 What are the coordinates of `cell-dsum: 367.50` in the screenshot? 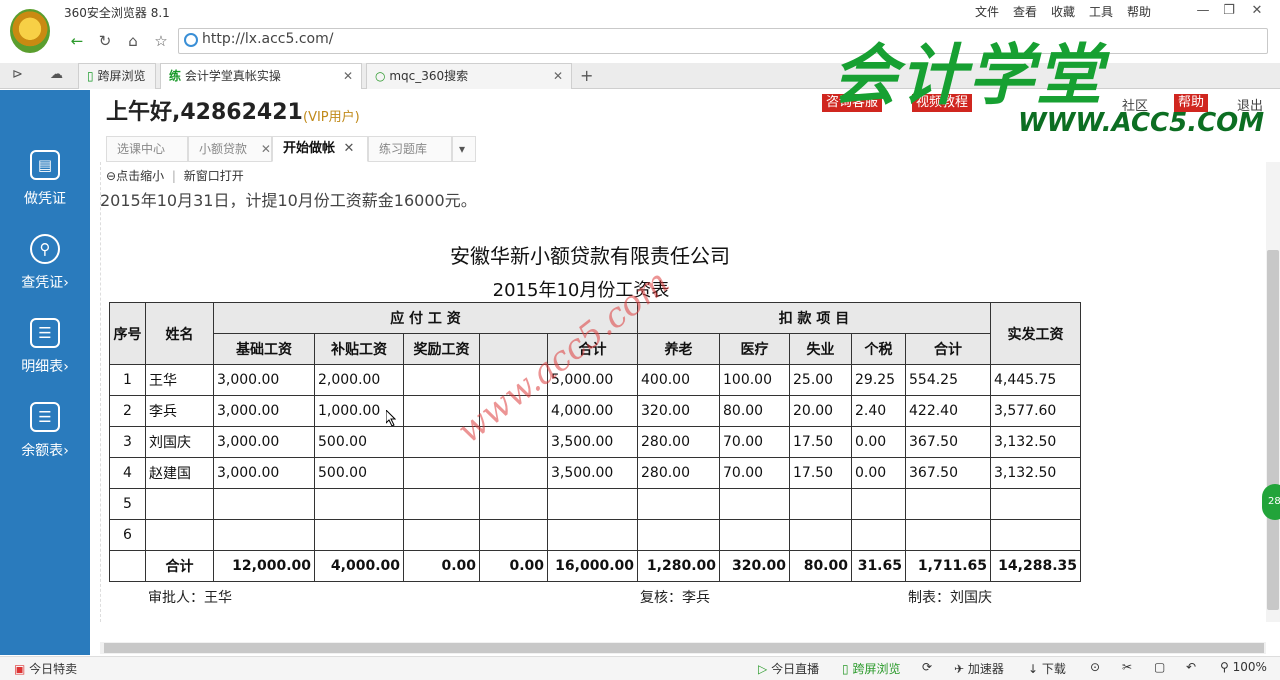 It's located at (948, 442).